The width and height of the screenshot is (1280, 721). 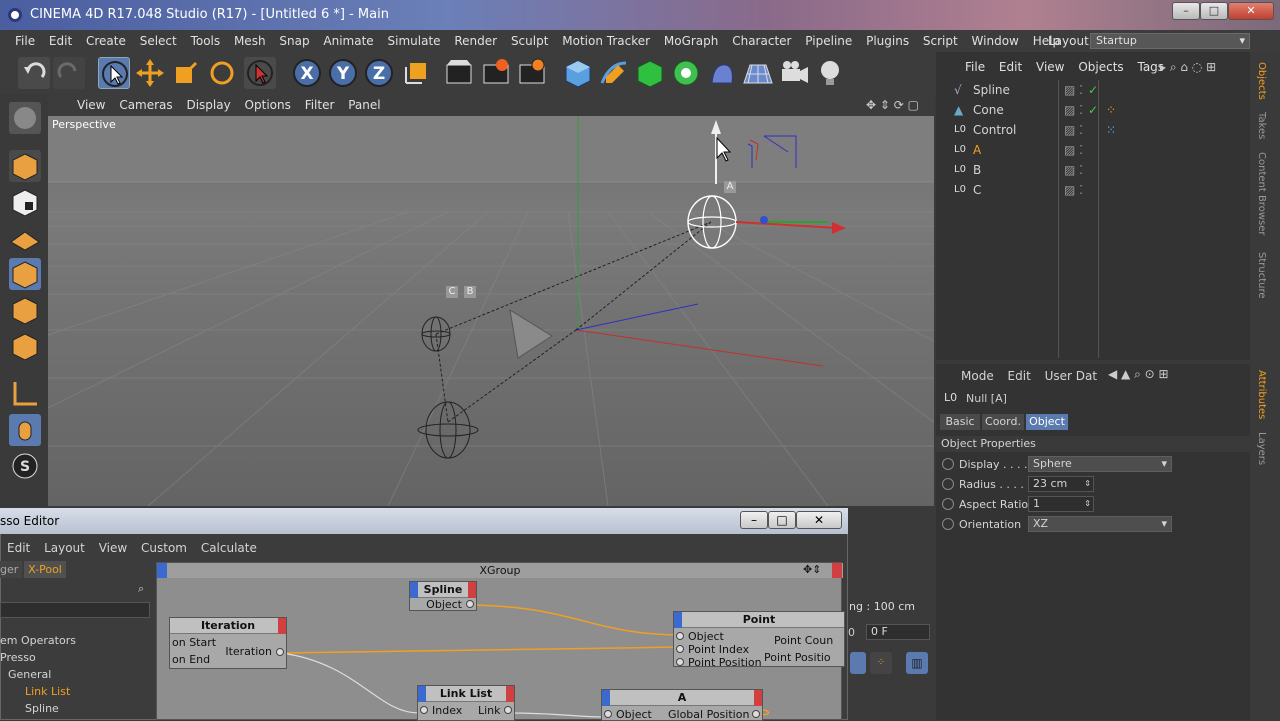 What do you see at coordinates (75, 610) in the screenshot?
I see `xpool-search-input` at bounding box center [75, 610].